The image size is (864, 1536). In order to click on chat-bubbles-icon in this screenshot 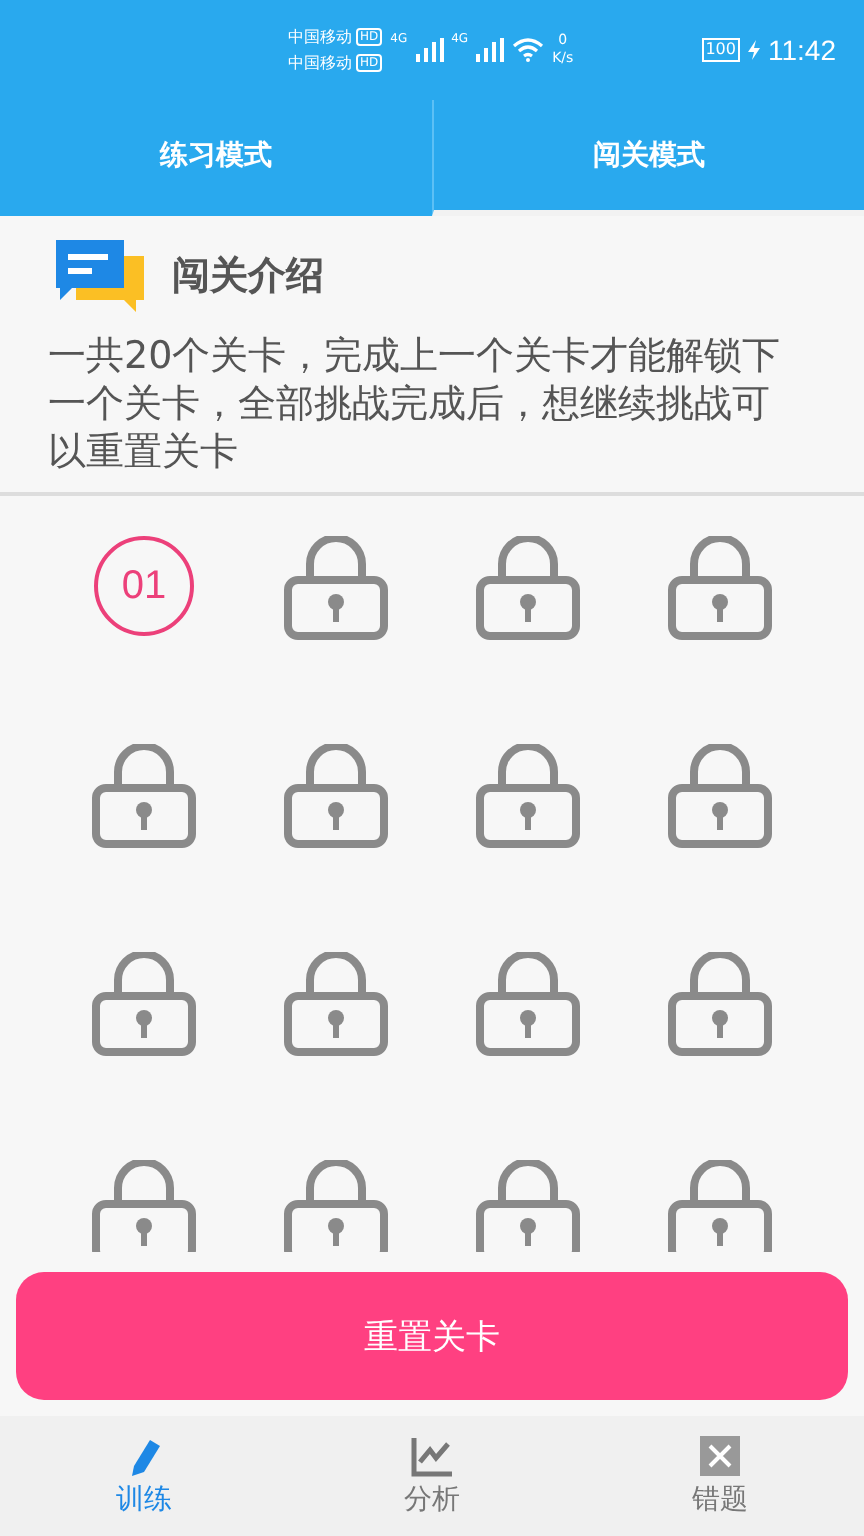, I will do `click(100, 276)`.